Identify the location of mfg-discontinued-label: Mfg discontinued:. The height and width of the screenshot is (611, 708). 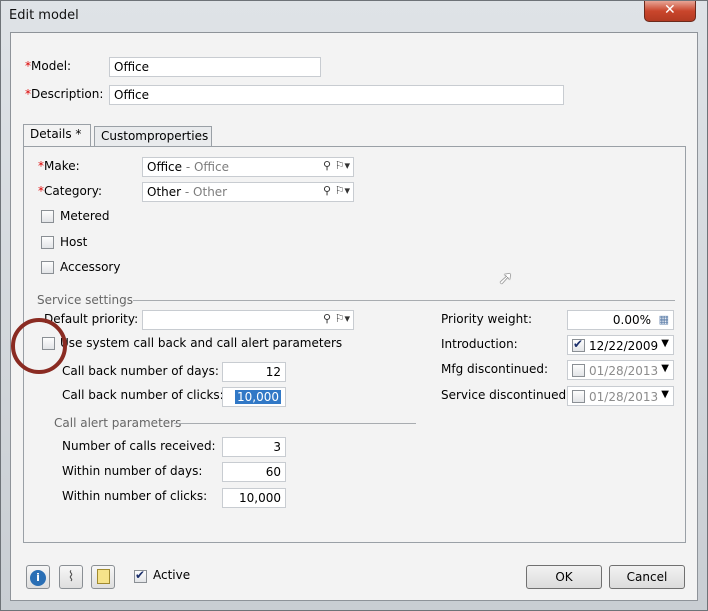
(495, 369).